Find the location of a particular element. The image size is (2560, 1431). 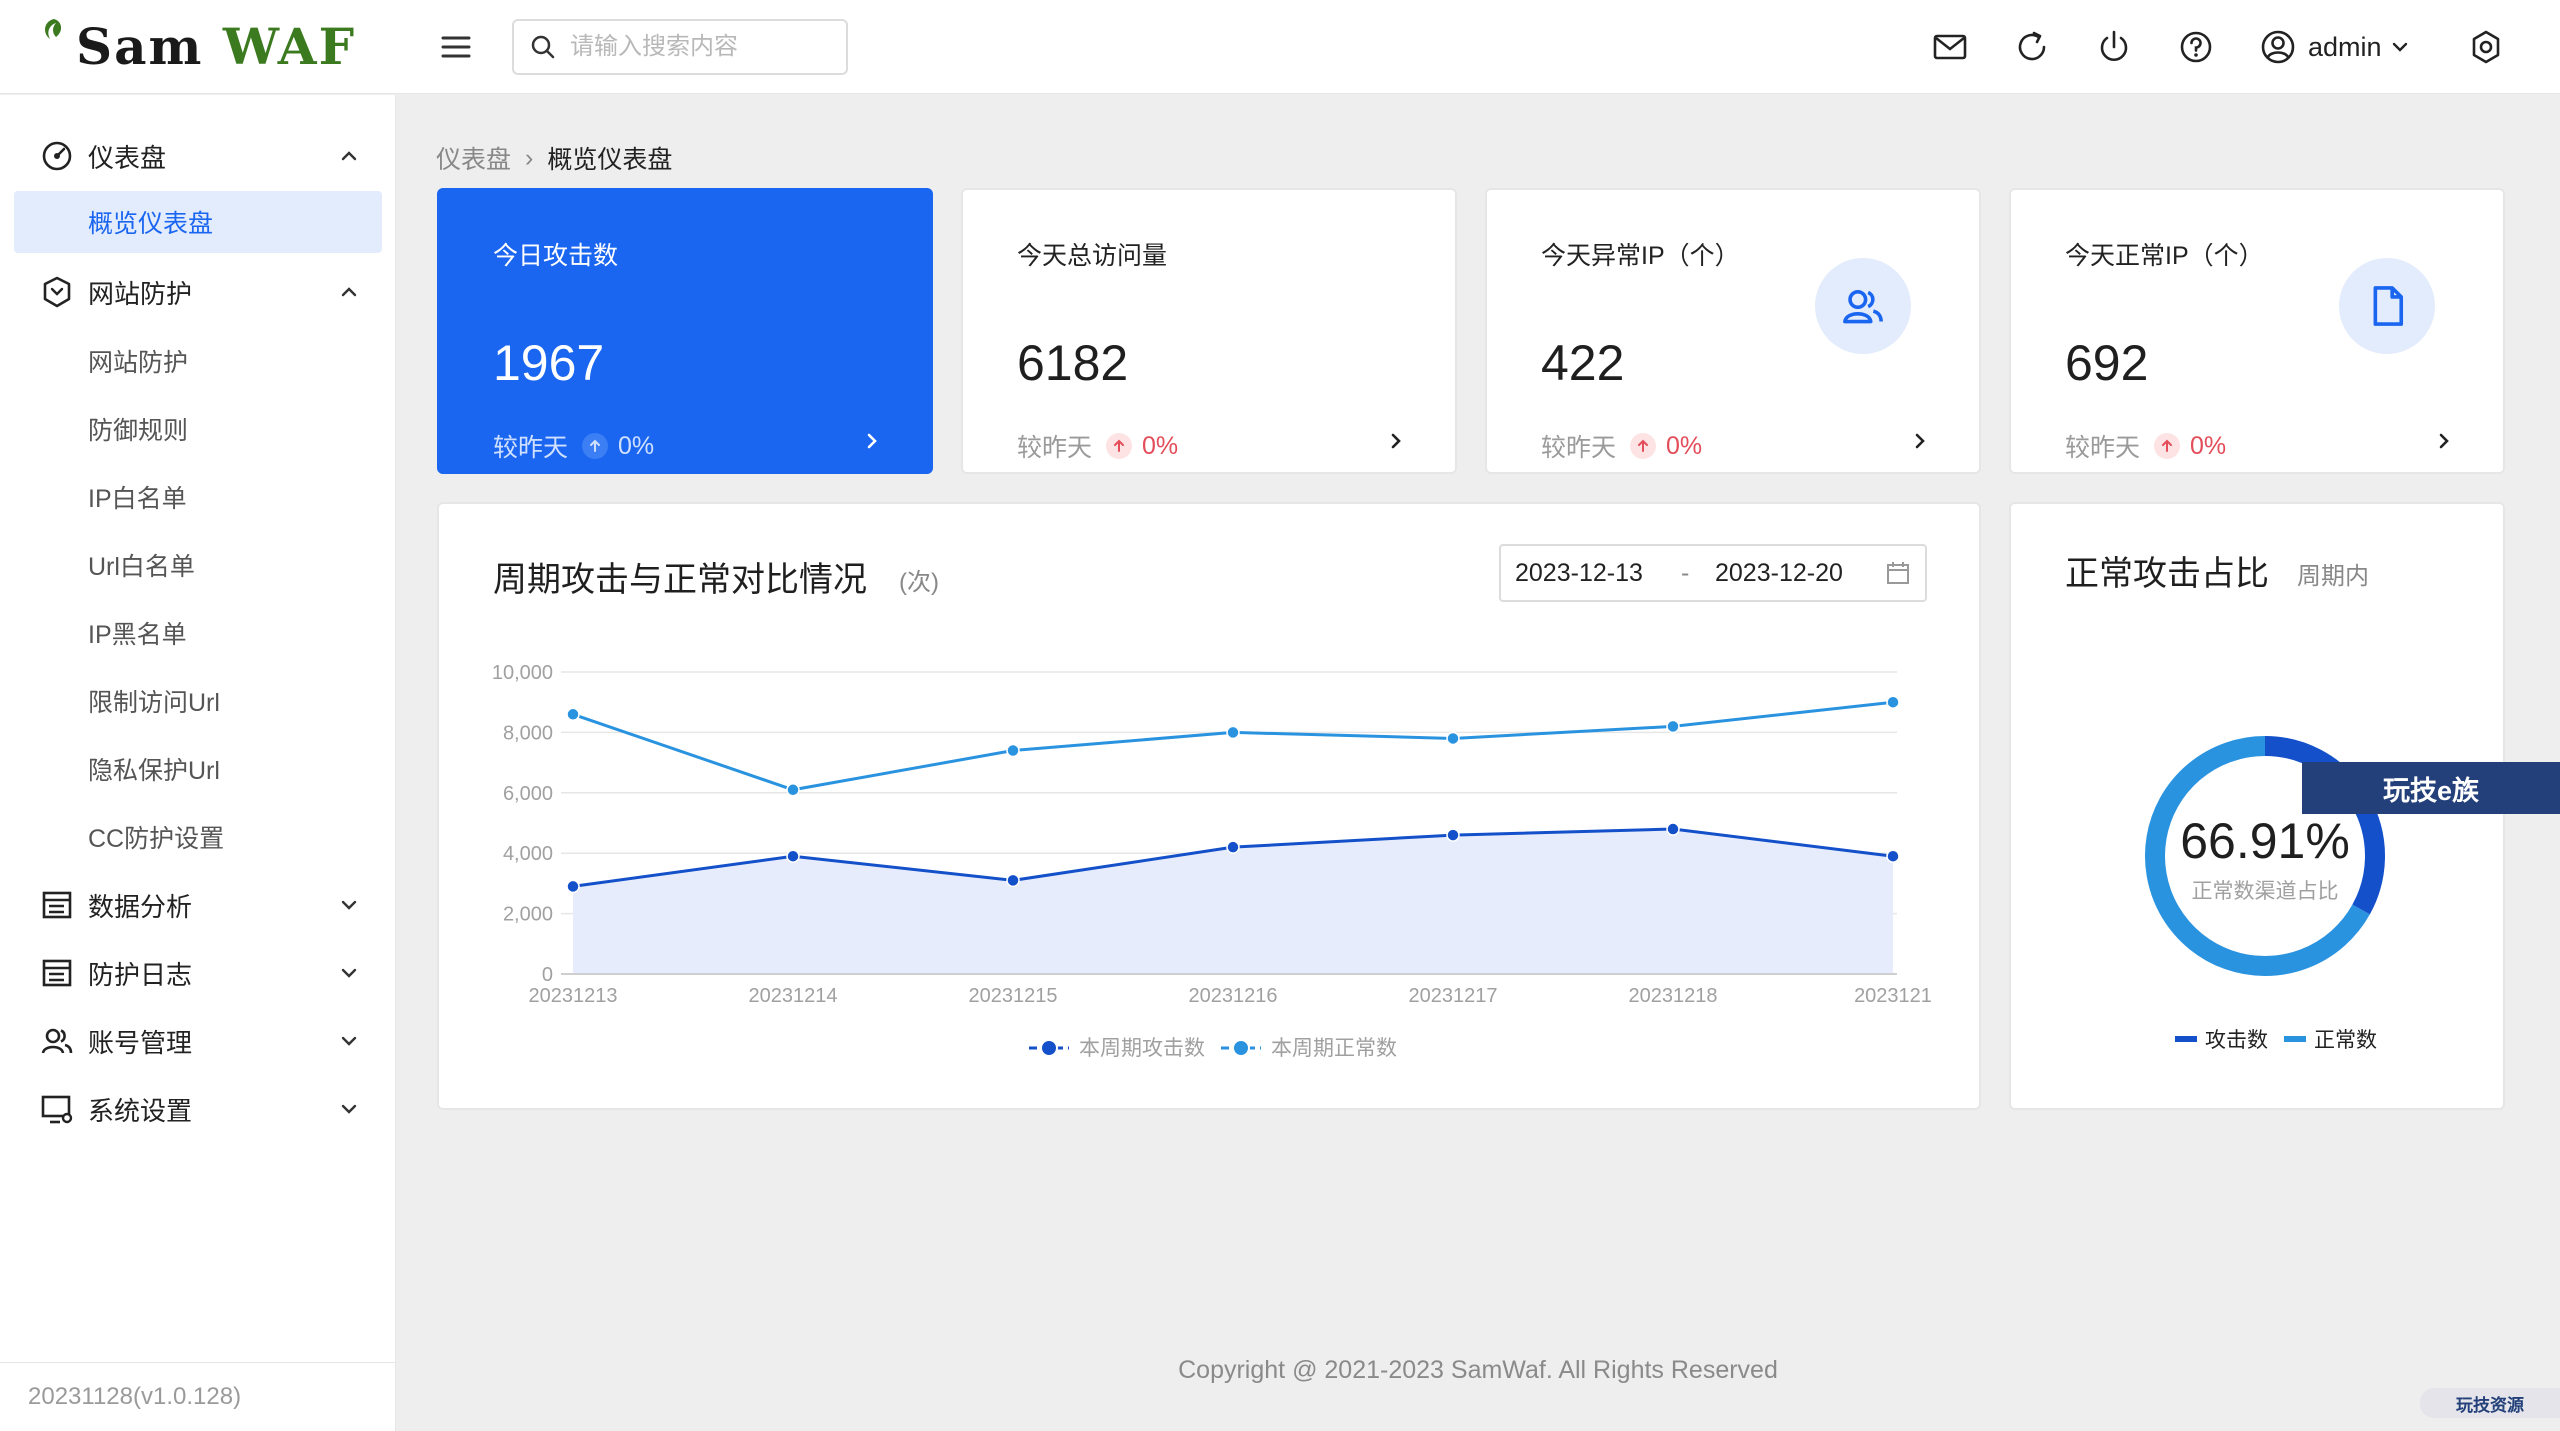

sidebar-item-privacy-url: 隐私保护Url is located at coordinates (198, 769).